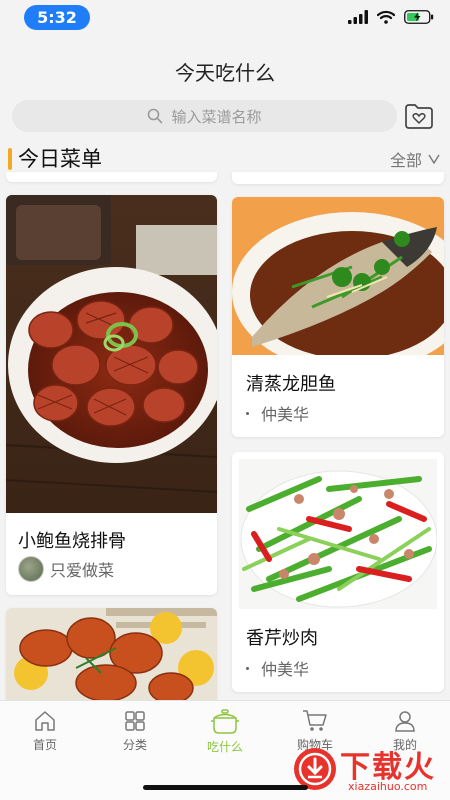  Describe the element at coordinates (60, 159) in the screenshot. I see `section-title: 今日菜单` at that location.